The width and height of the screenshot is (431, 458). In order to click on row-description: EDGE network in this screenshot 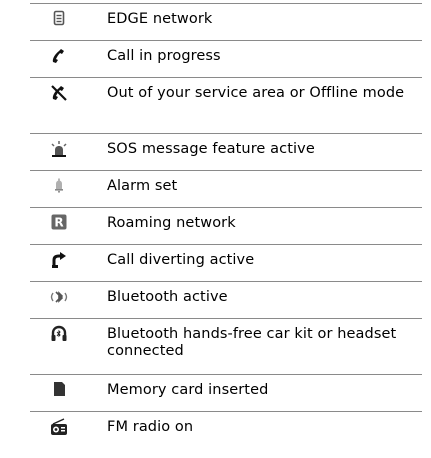, I will do `click(160, 19)`.